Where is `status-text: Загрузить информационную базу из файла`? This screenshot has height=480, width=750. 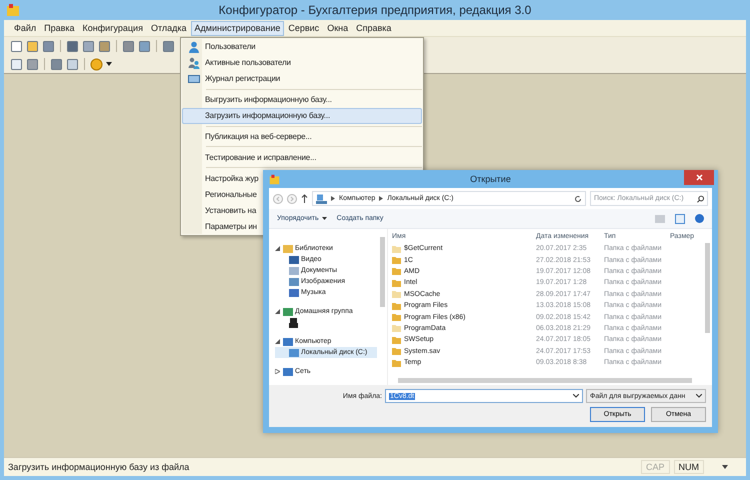
status-text: Загрузить информационную базу из файла is located at coordinates (99, 467).